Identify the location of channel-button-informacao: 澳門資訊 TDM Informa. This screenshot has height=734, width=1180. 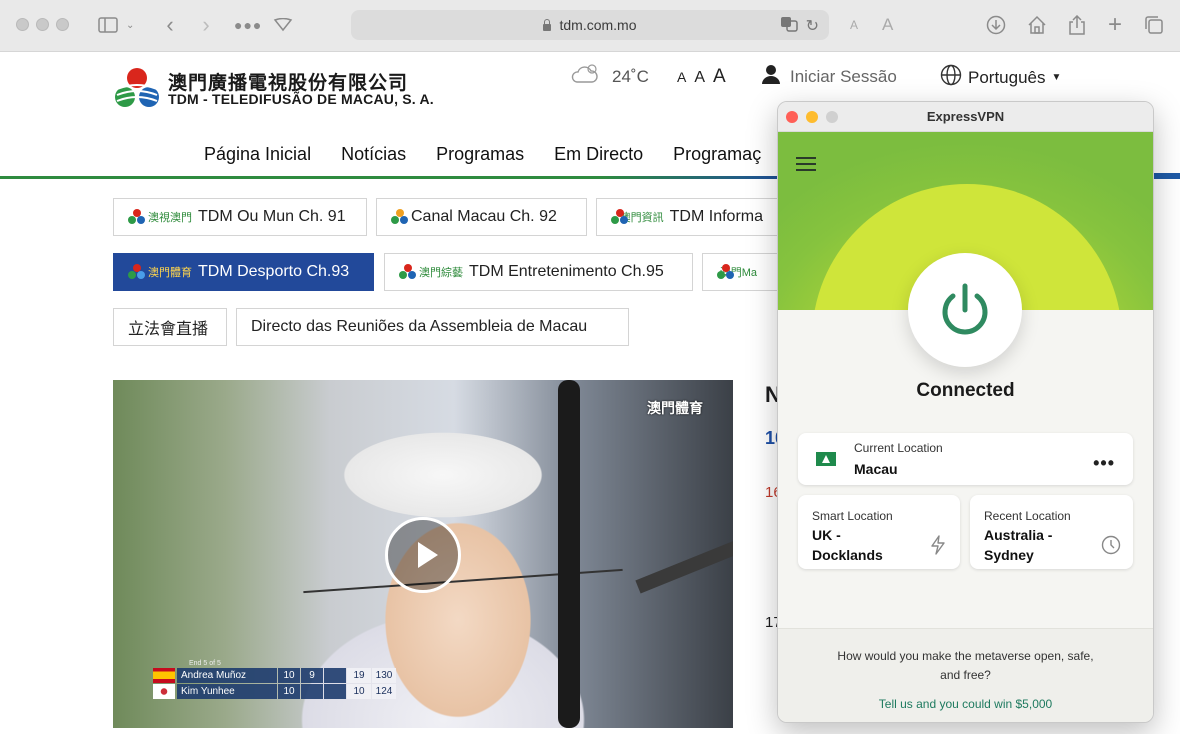
(687, 217).